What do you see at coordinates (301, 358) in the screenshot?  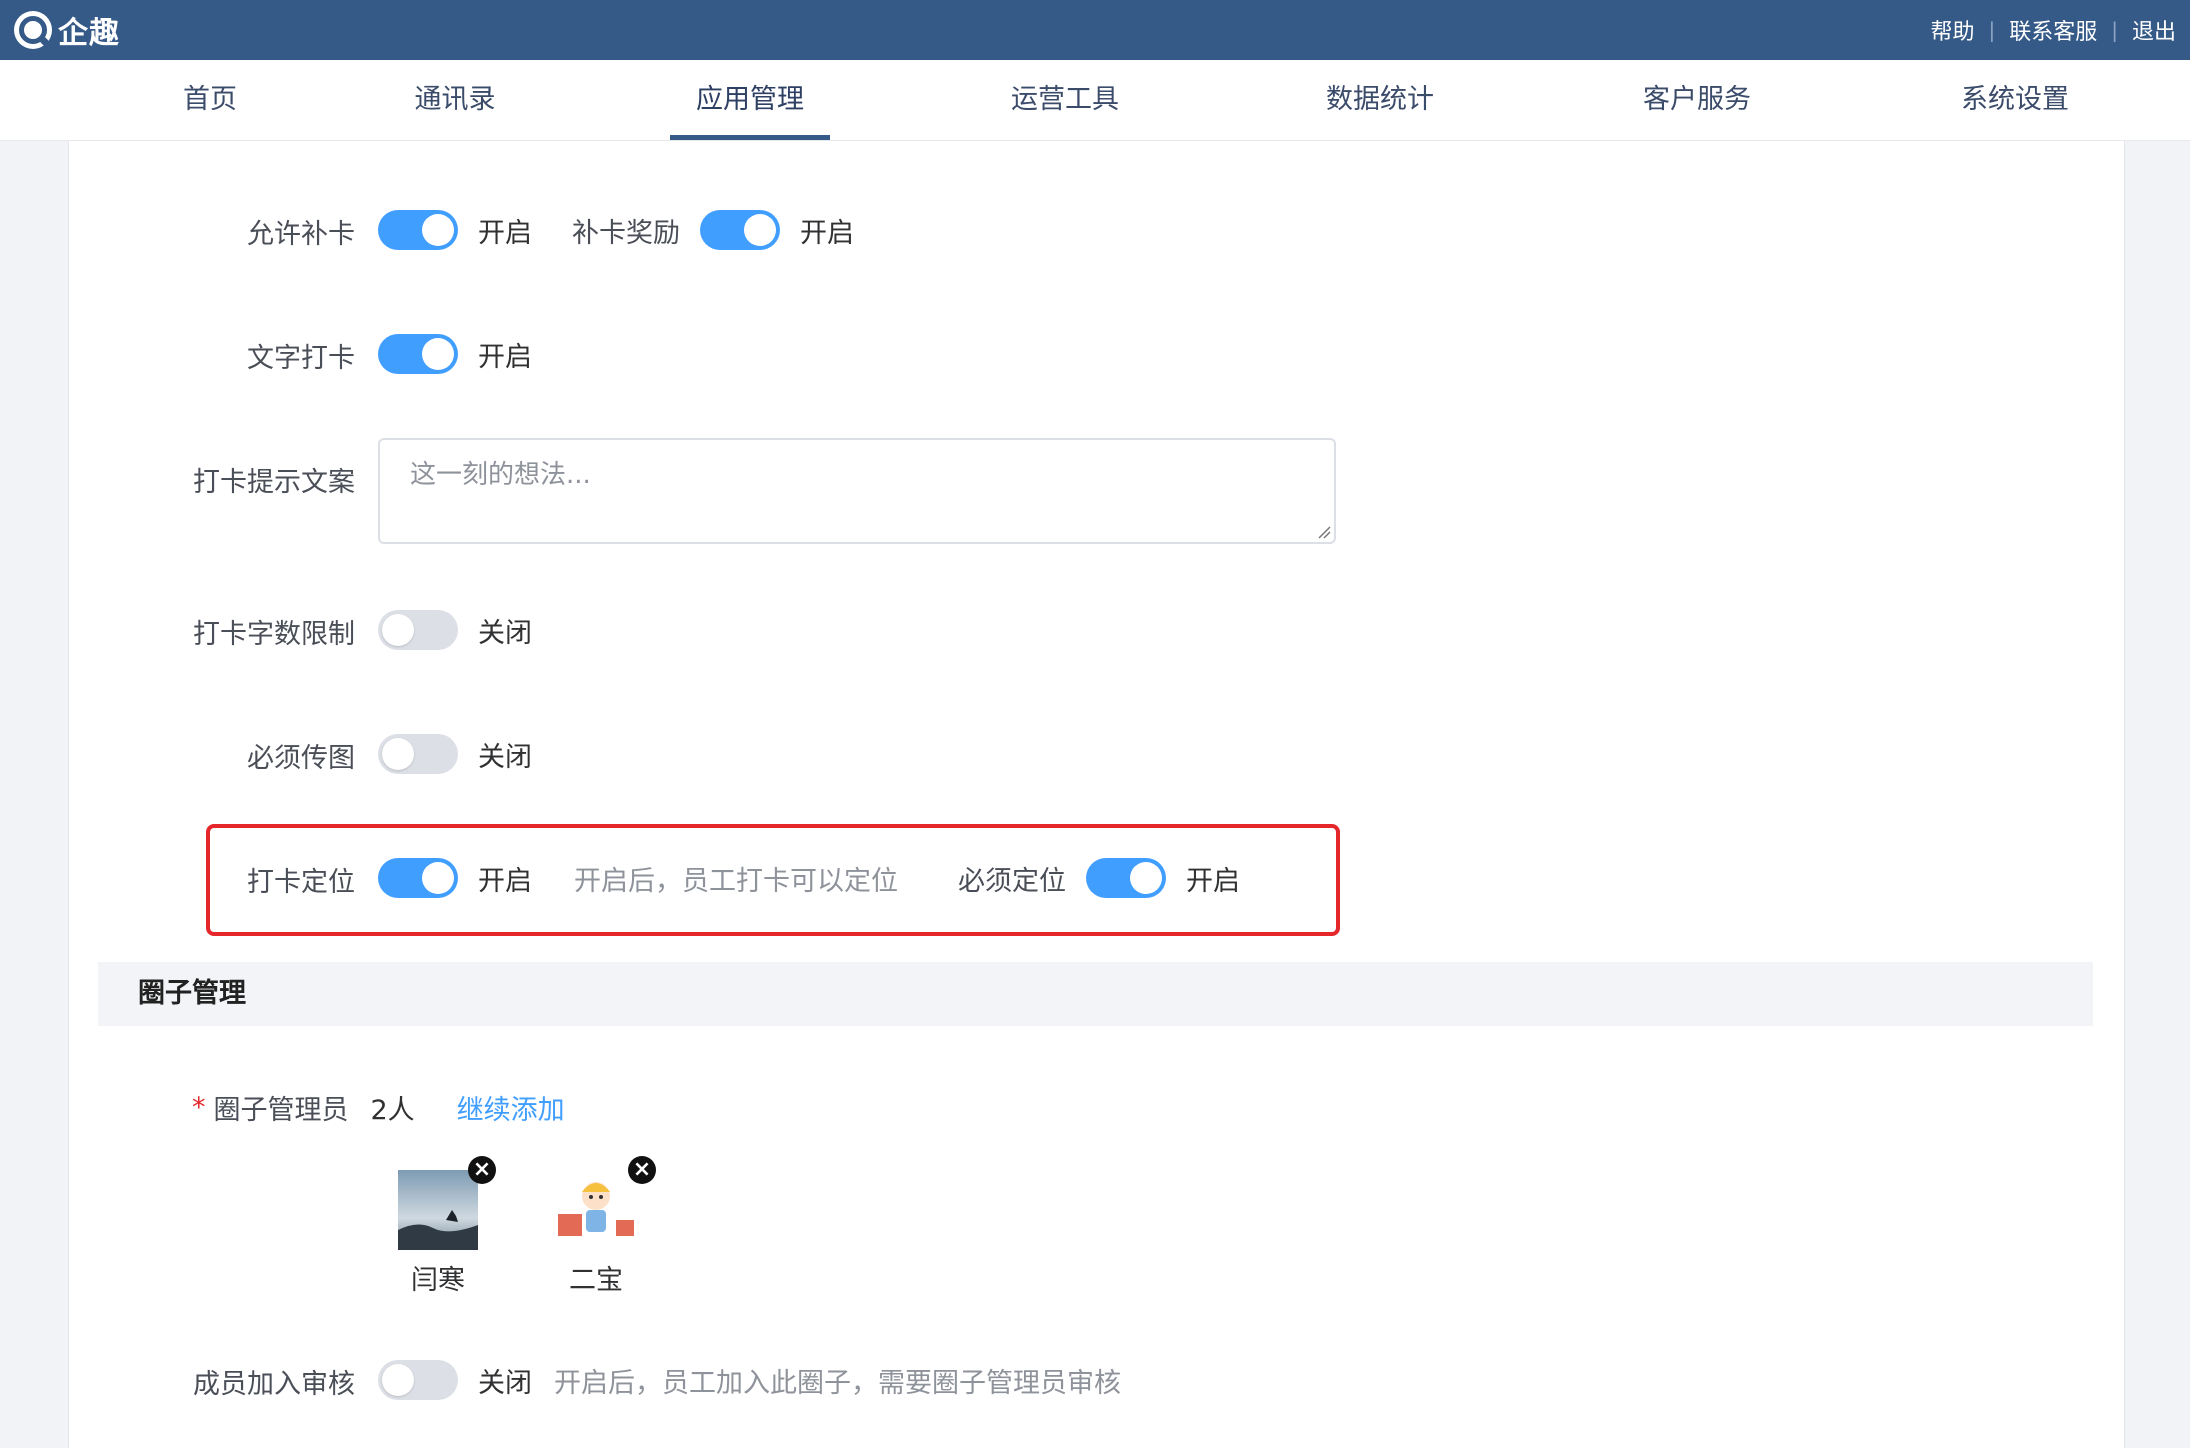 I see `text-checkin-label: 文字打卡` at bounding box center [301, 358].